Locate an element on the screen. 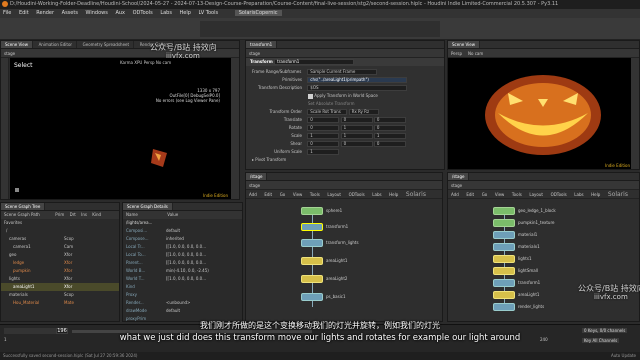 Image resolution: width=640 pixels, height=360 pixels. display-options-bar is located at coordinates (235, 128).